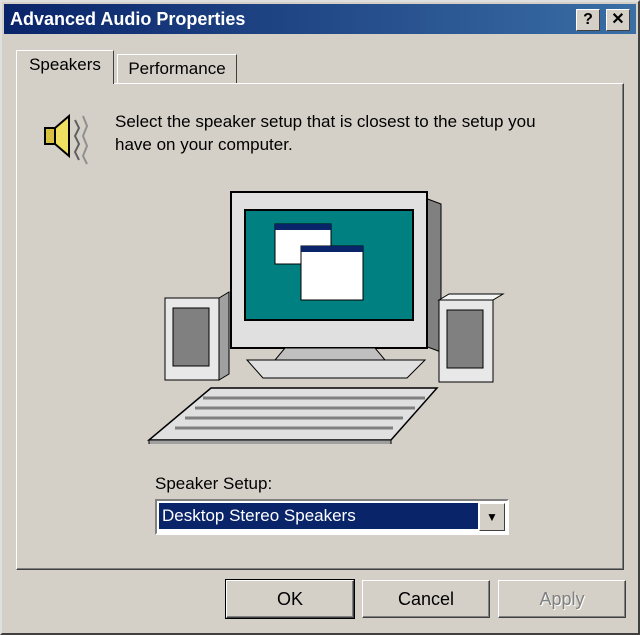 The width and height of the screenshot is (640, 635). I want to click on ok-button: OK, so click(290, 599).